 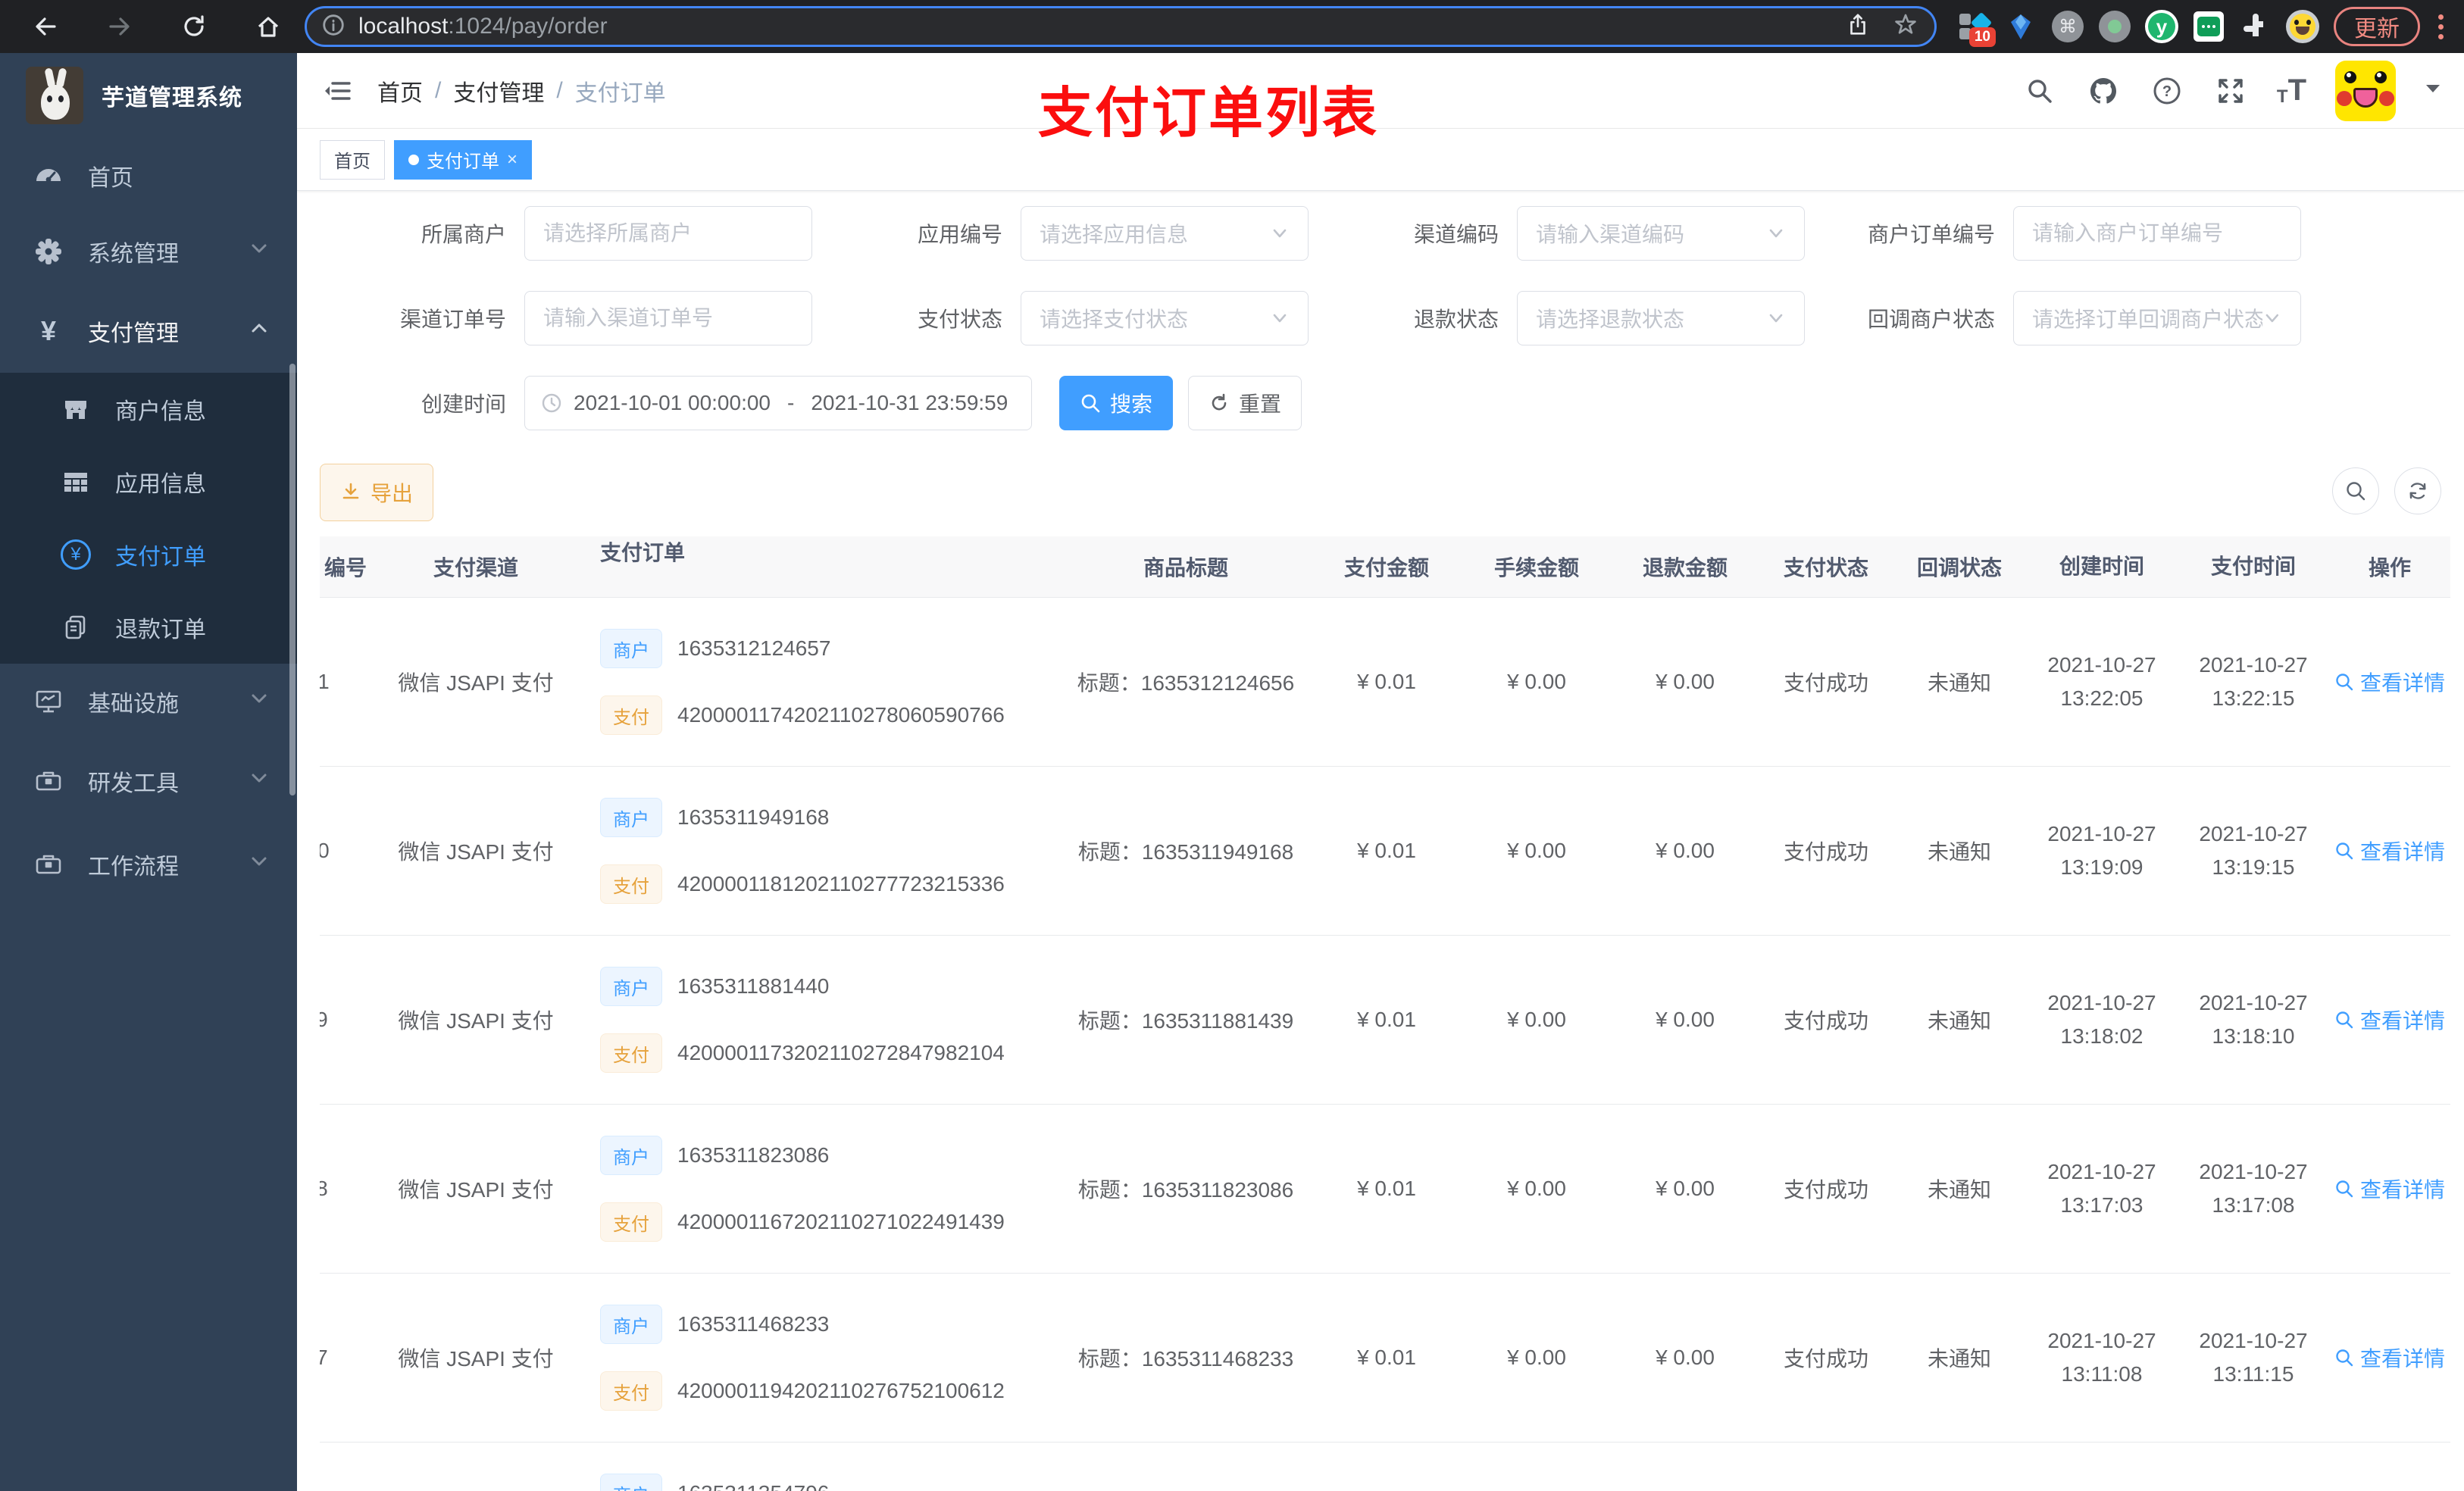 What do you see at coordinates (148, 627) in the screenshot?
I see `sidebar-item-refund-order: 退款订单` at bounding box center [148, 627].